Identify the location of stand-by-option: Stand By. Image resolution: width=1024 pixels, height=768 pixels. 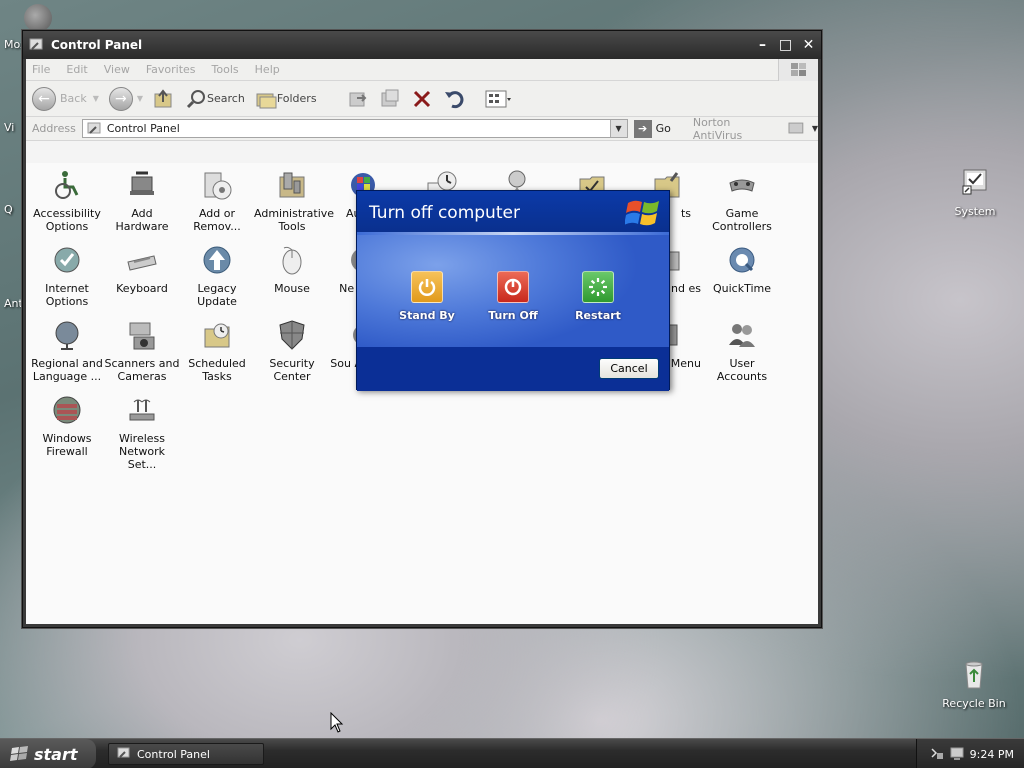
(427, 296).